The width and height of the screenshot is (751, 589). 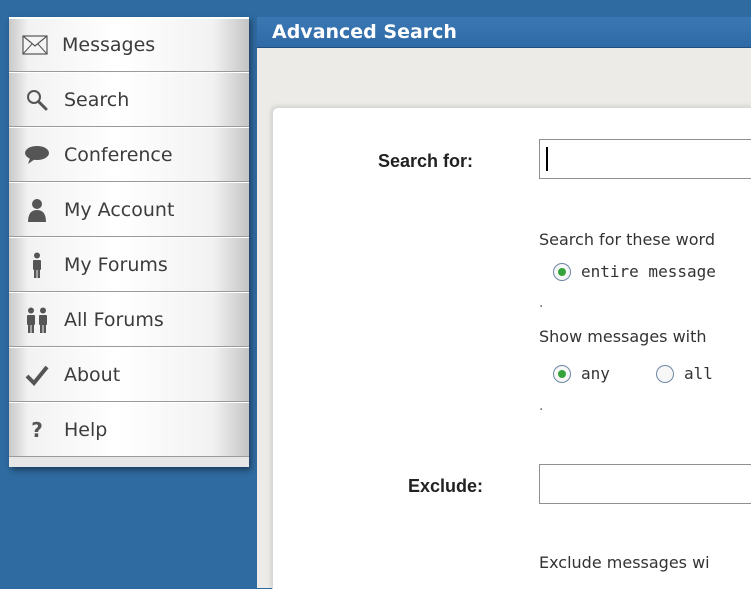 What do you see at coordinates (37, 320) in the screenshot?
I see `people-icon` at bounding box center [37, 320].